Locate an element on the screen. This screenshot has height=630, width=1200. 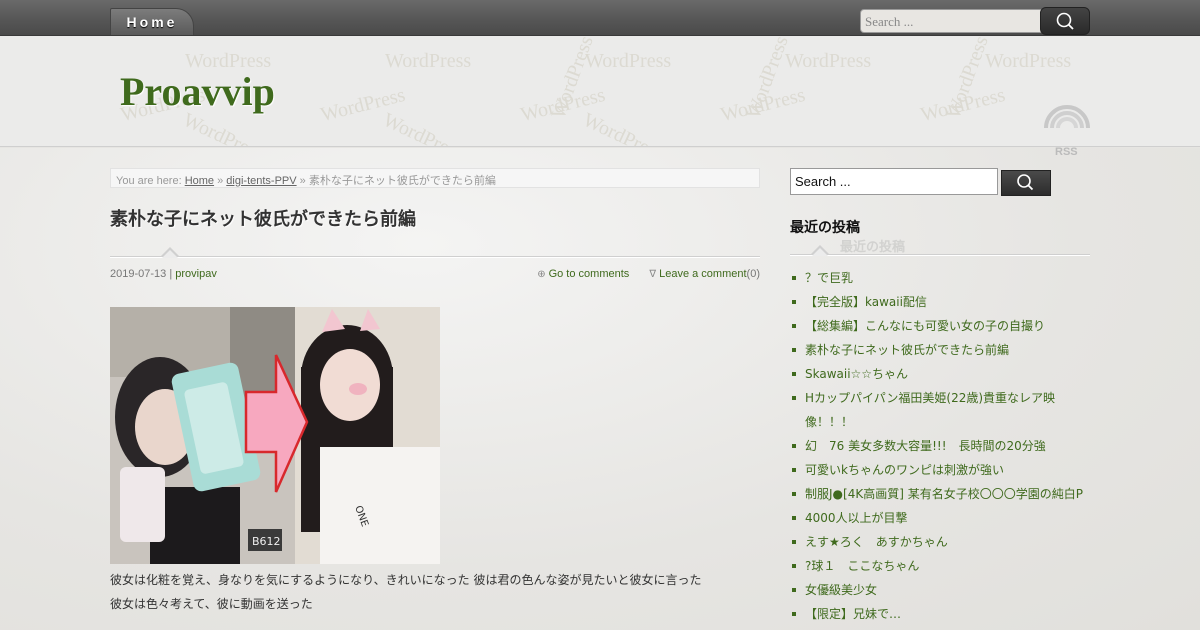
site-title: Proavvip is located at coordinates (197, 91).